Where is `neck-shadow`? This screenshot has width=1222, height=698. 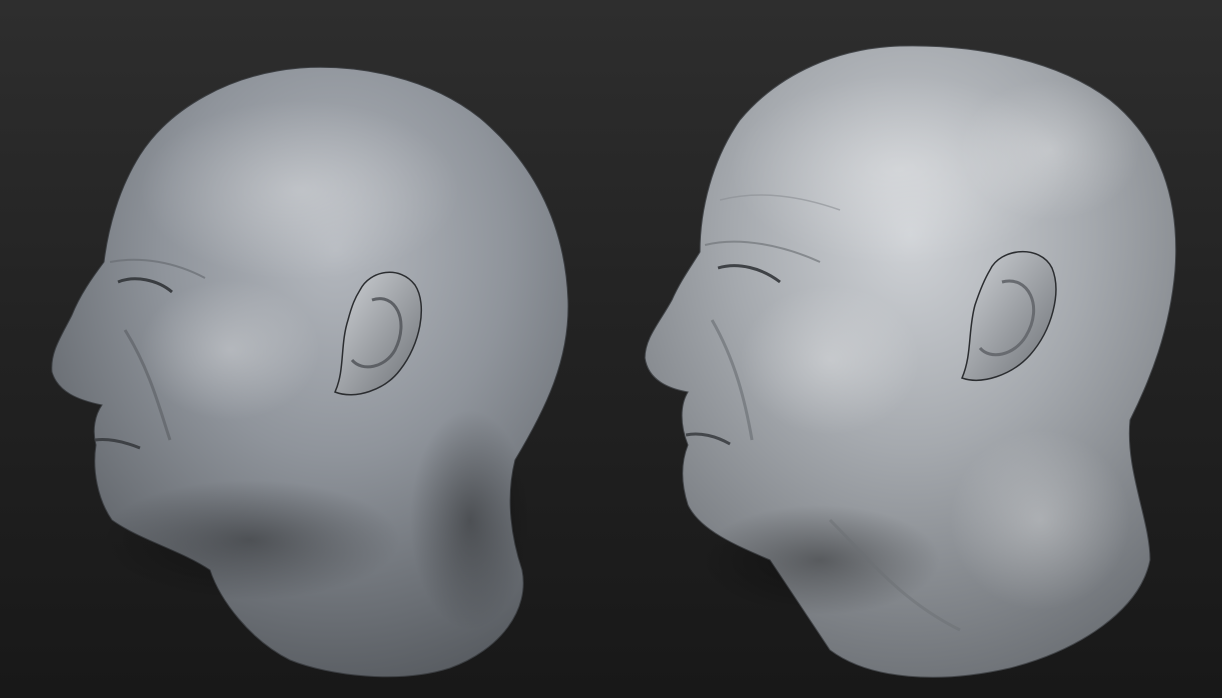
neck-shadow is located at coordinates (470, 520).